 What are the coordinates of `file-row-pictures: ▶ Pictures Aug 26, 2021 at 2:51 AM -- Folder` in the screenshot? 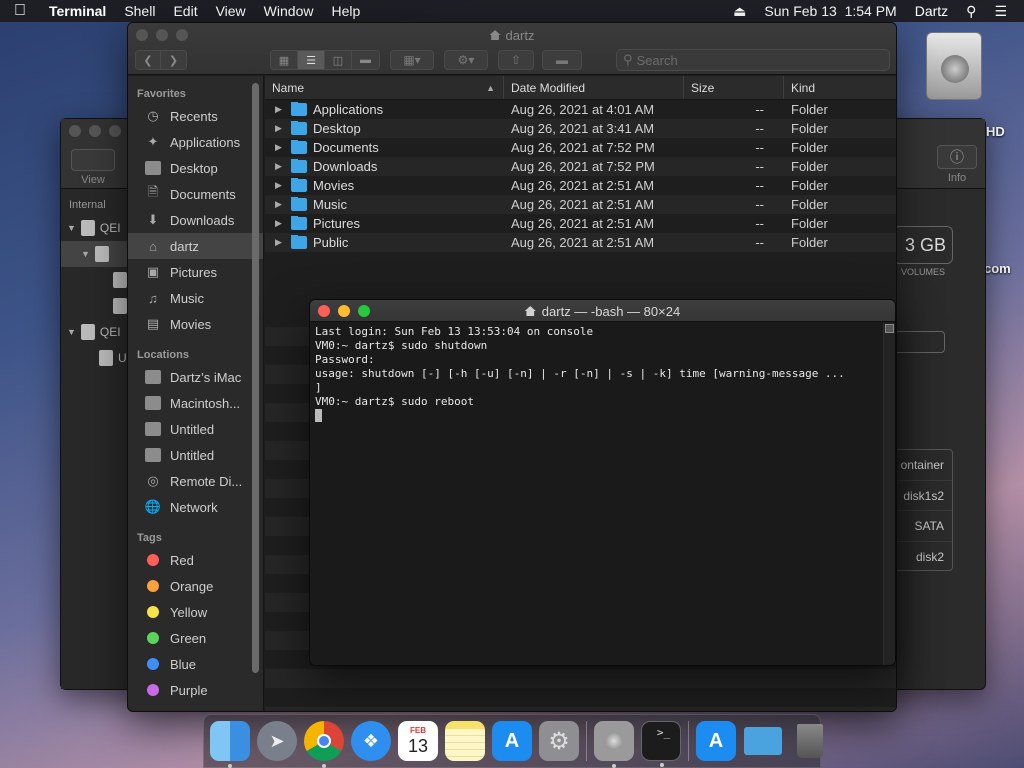 It's located at (580, 223).